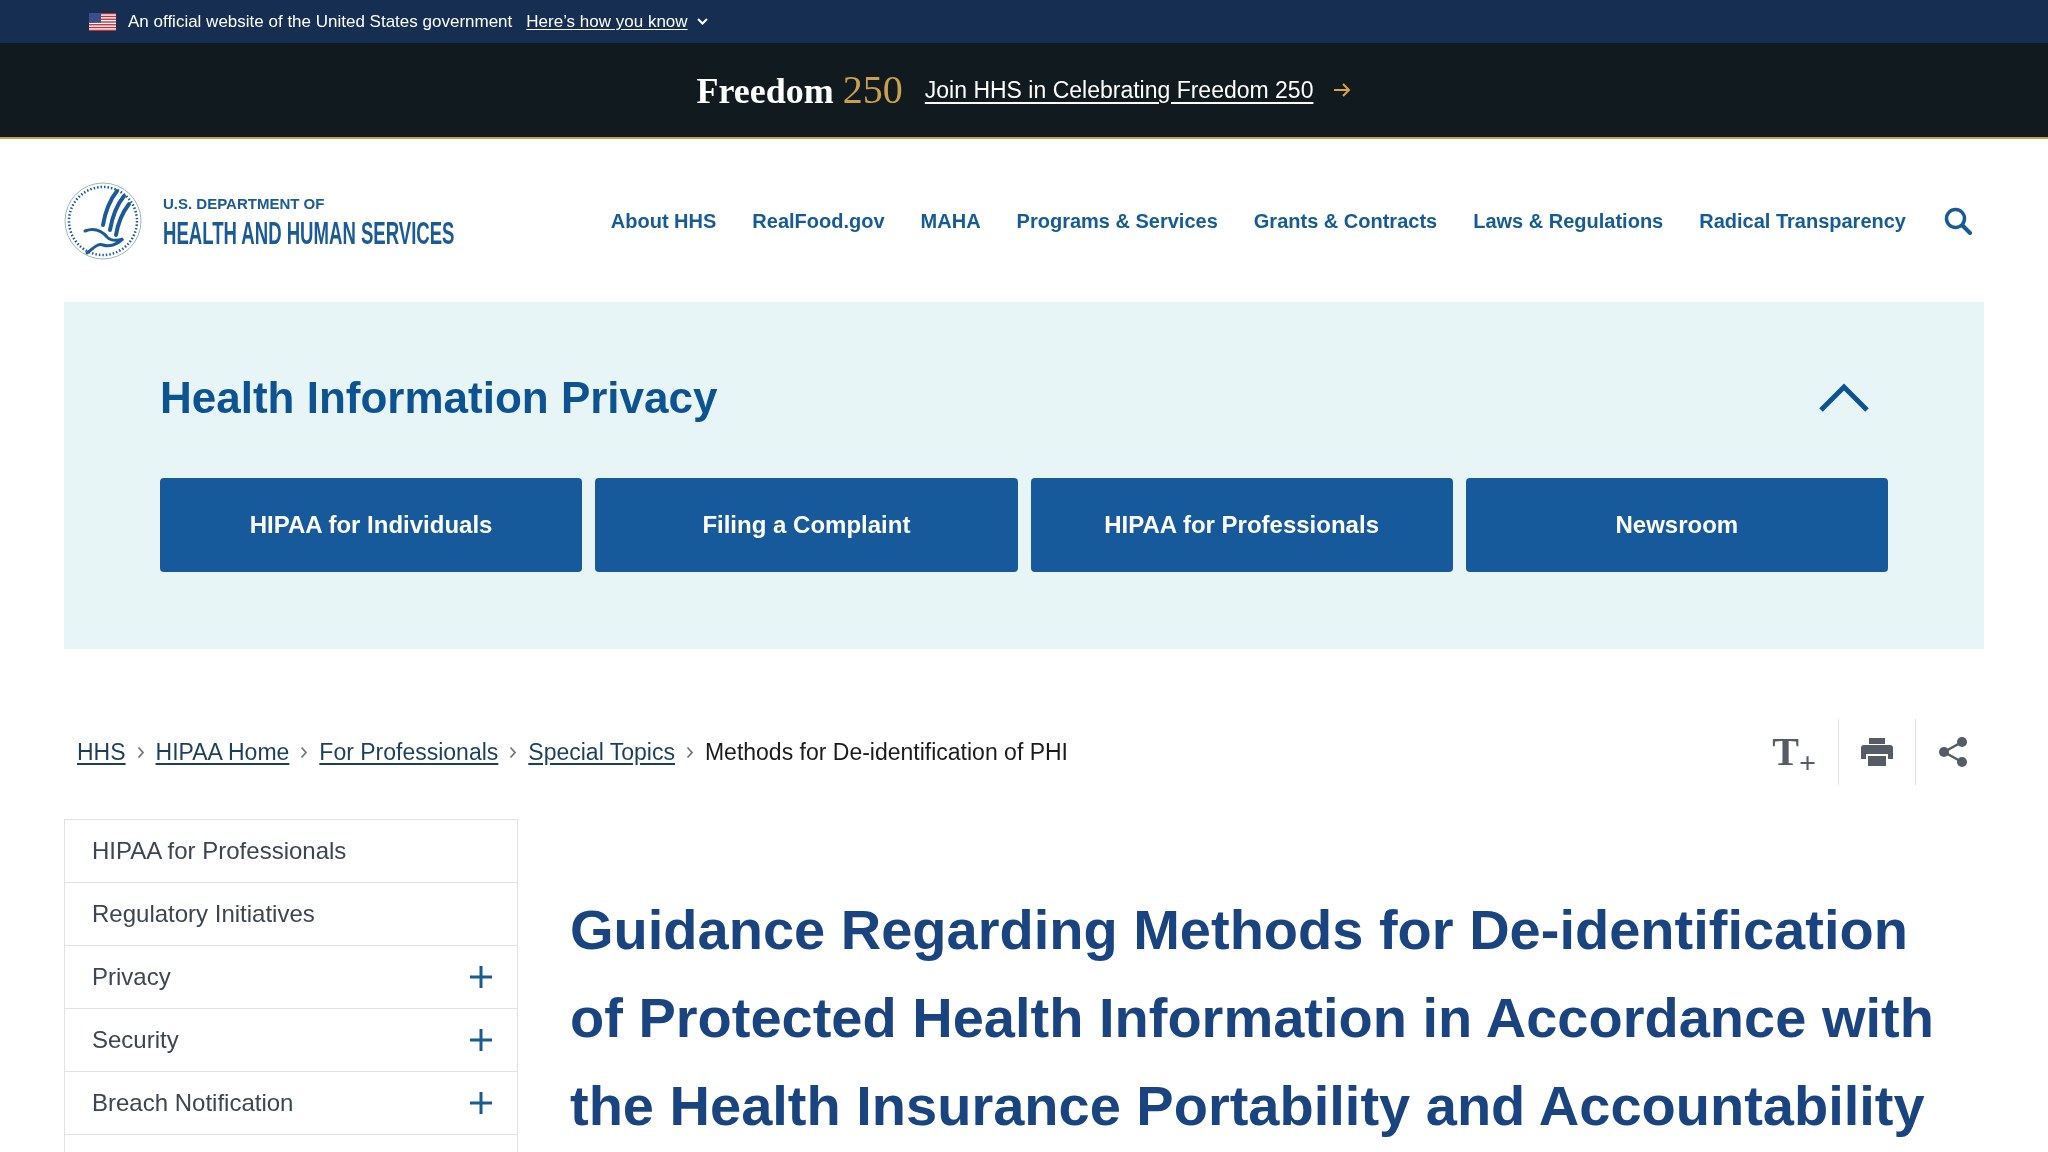  What do you see at coordinates (886, 752) in the screenshot?
I see `breadcrumb-current: Methods for De-identification of PHI` at bounding box center [886, 752].